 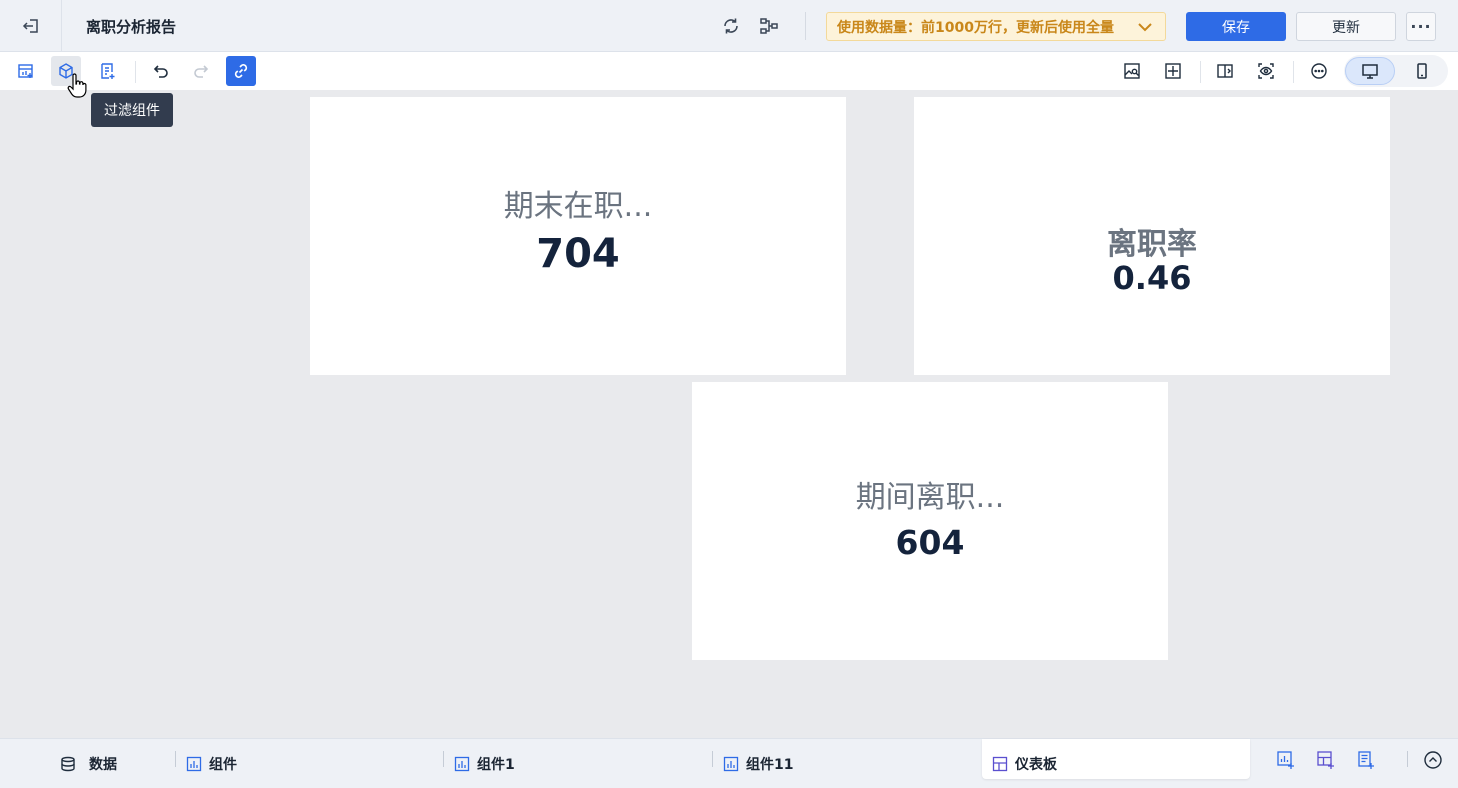 I want to click on data-usage-notice: 使用数据量：前1000万行，更新后使用全量, so click(x=996, y=26).